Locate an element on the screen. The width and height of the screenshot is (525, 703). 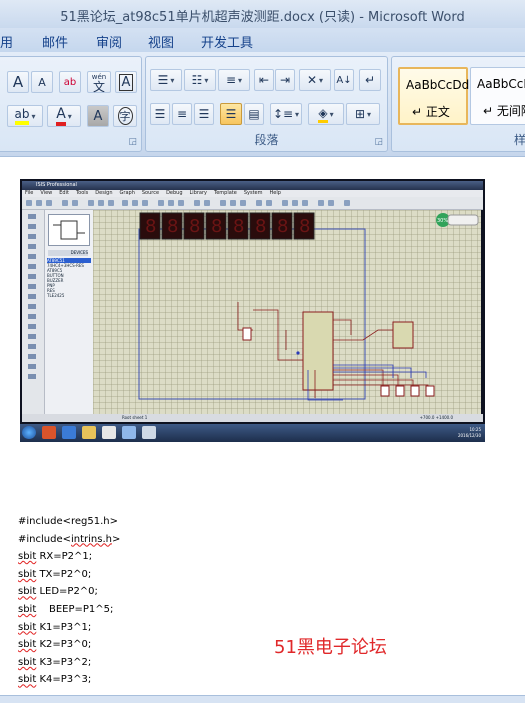
align-left-icon: ☰ is located at coordinates (160, 114).